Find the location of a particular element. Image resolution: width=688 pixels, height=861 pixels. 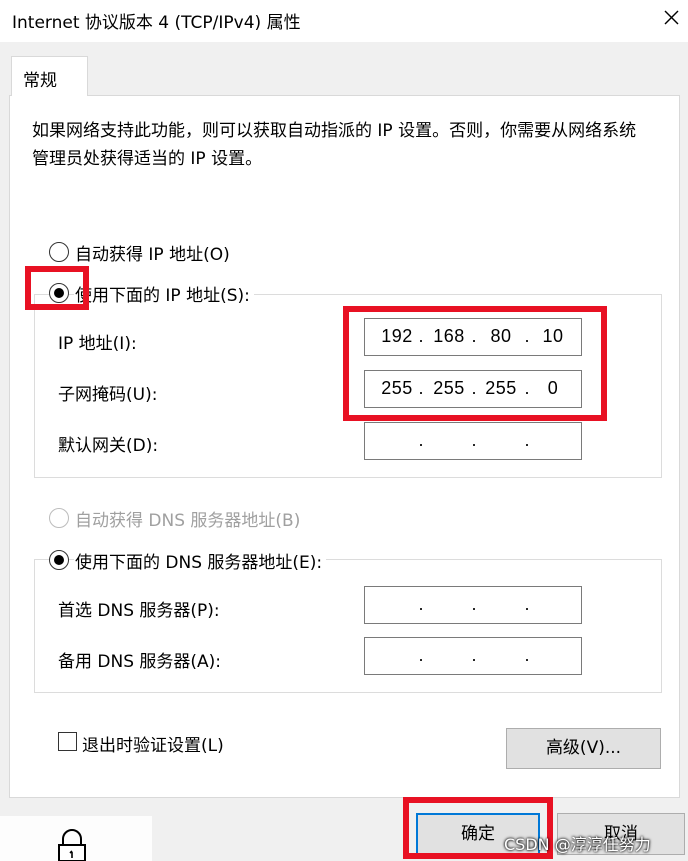

ip-address-input: 192 . 168 . 80 . 10 is located at coordinates (473, 337).